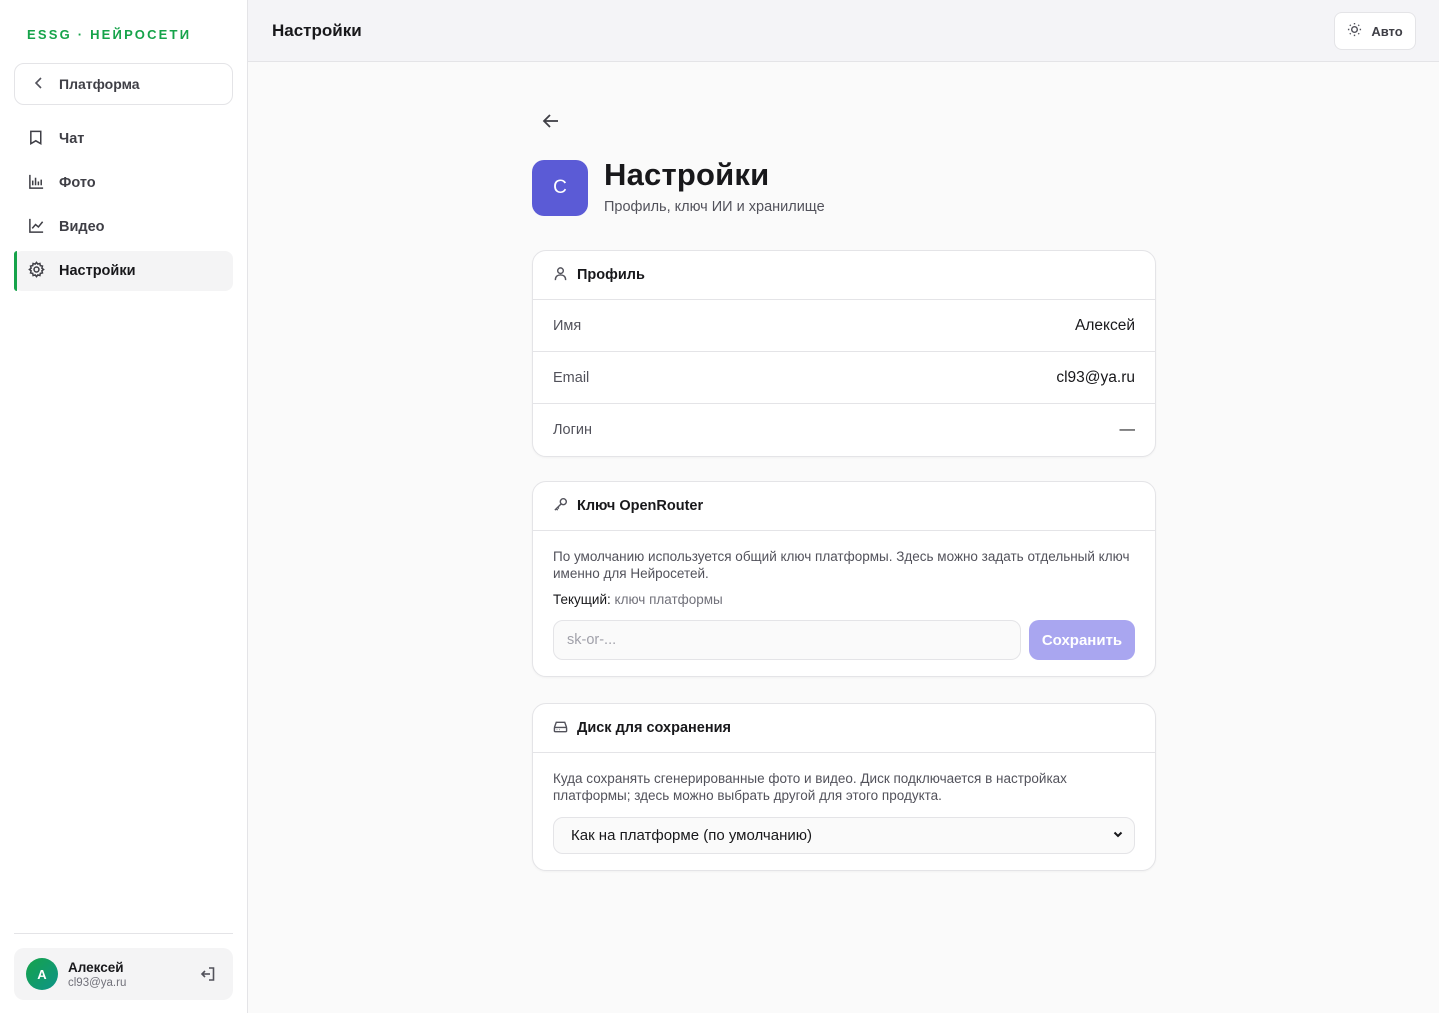 The width and height of the screenshot is (1439, 1013). Describe the element at coordinates (844, 430) in the screenshot. I see `profile-row-login: Логин —` at that location.